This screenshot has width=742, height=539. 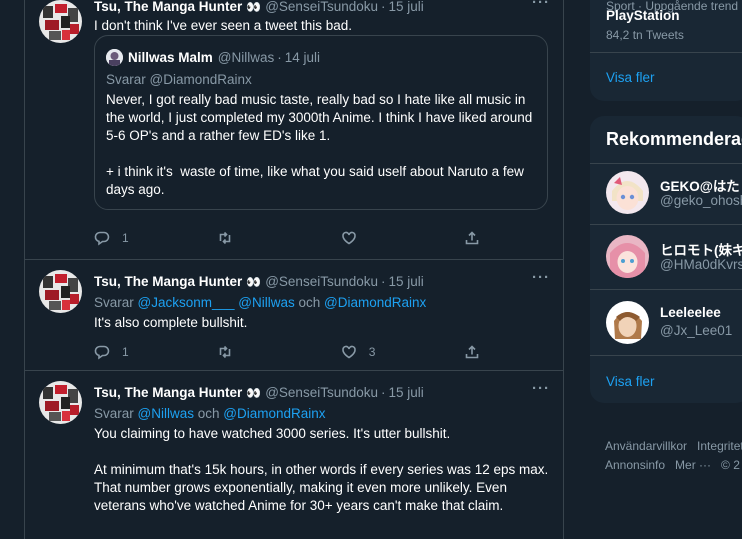 I want to click on quoted-tweet-header: Nillwas Malm @Nillwas · 14 juli, so click(x=213, y=57).